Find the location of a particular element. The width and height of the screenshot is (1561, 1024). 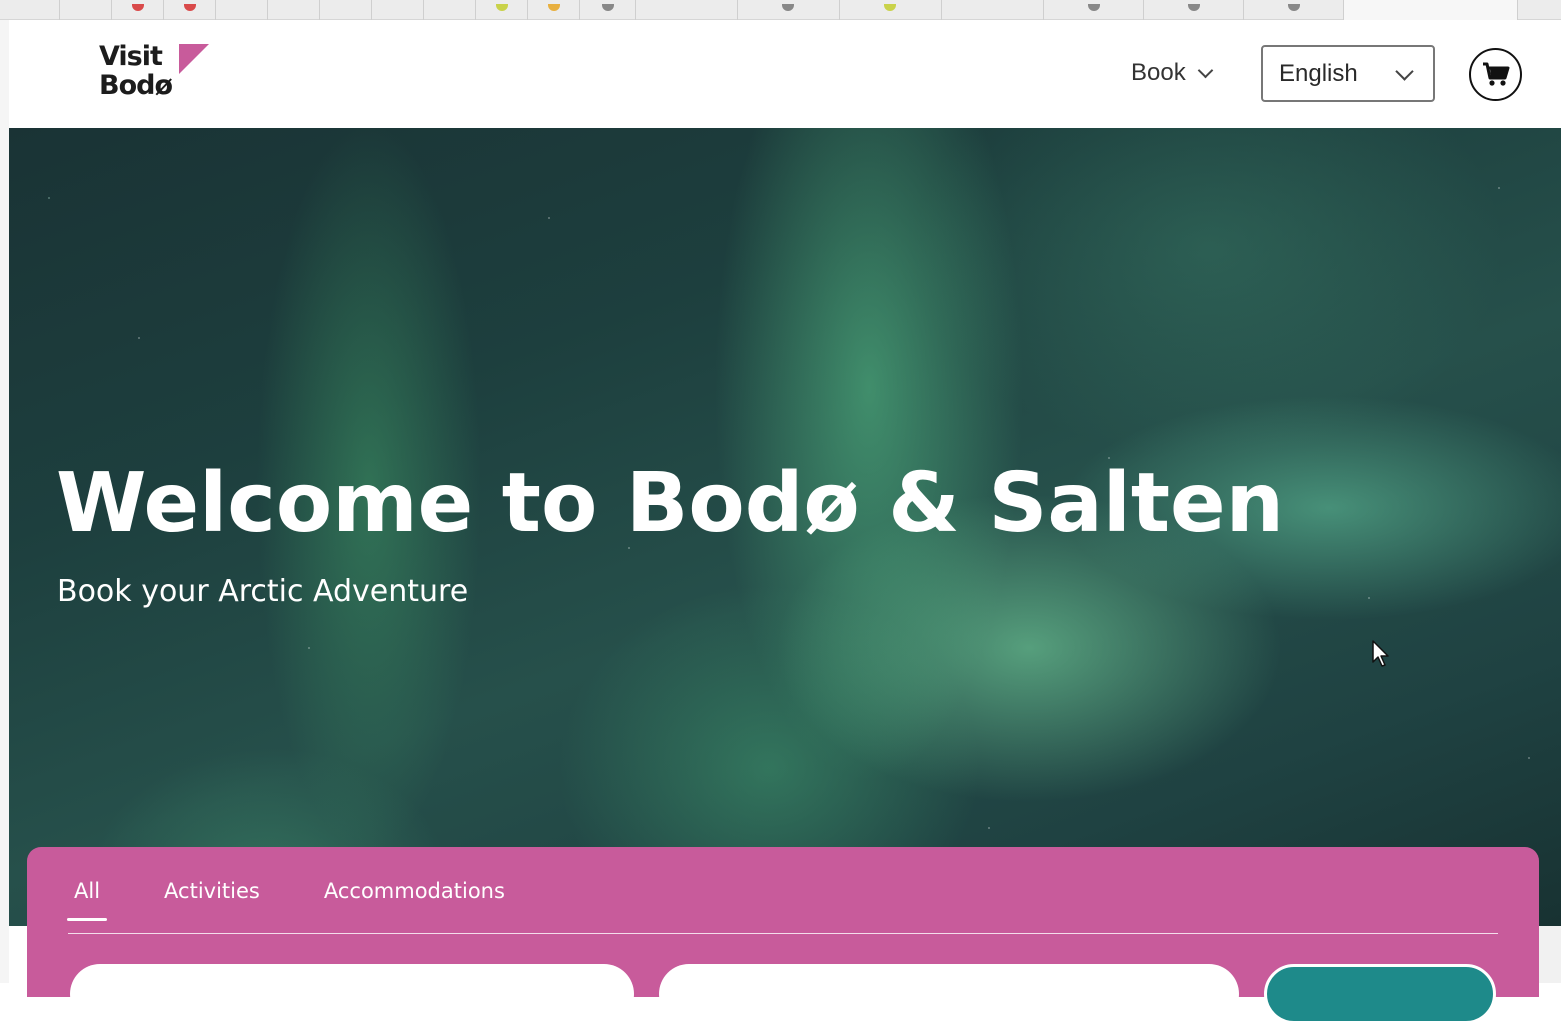

visit-bodo-logo: Visit Bodø is located at coordinates (164, 73).